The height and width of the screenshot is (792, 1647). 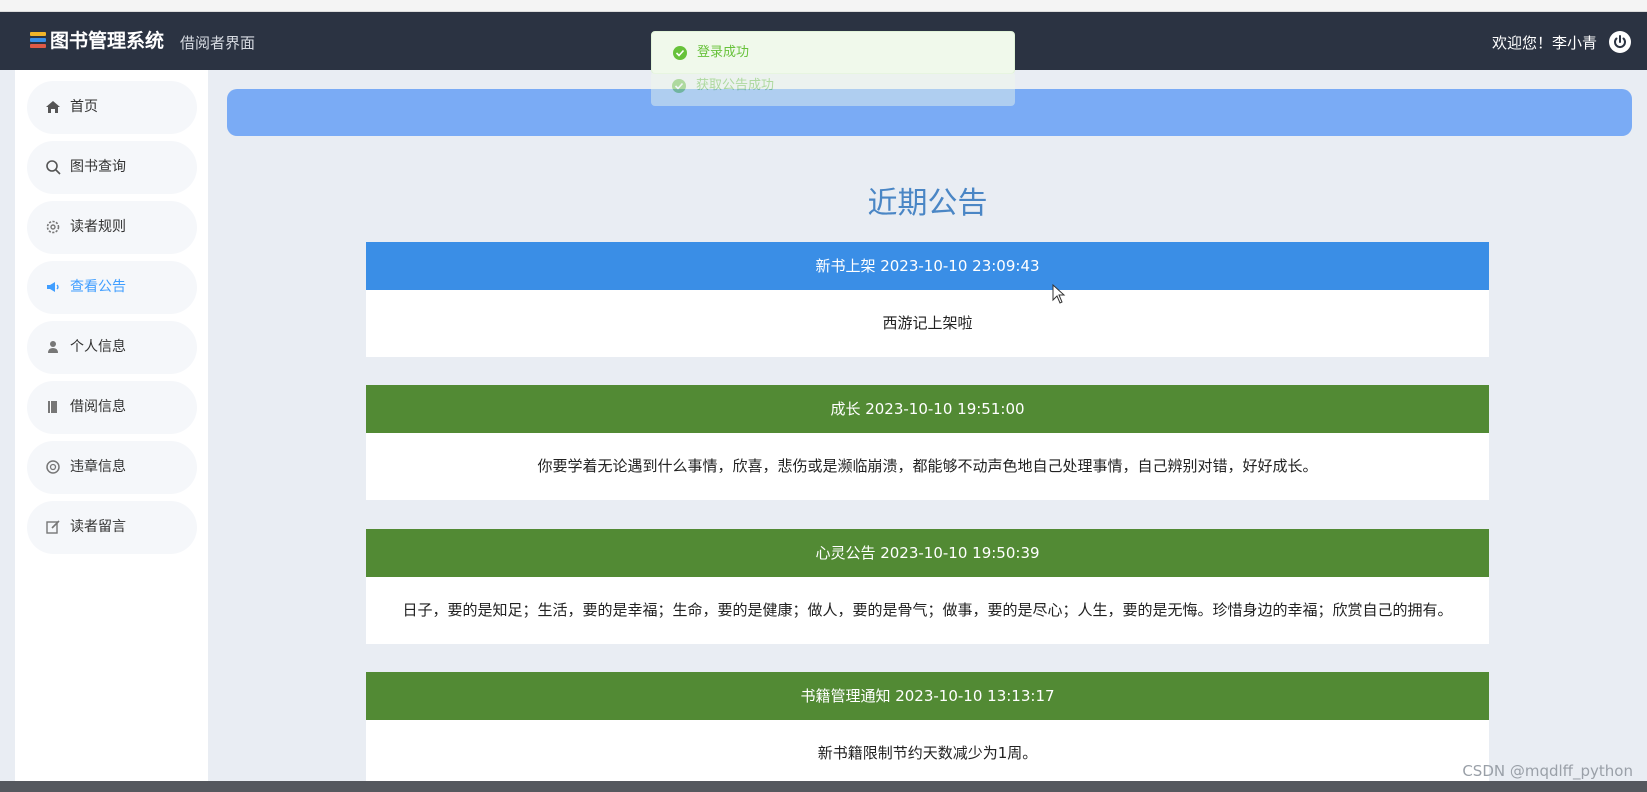 I want to click on sidebar-item-announcements: 查看公告, so click(x=112, y=287).